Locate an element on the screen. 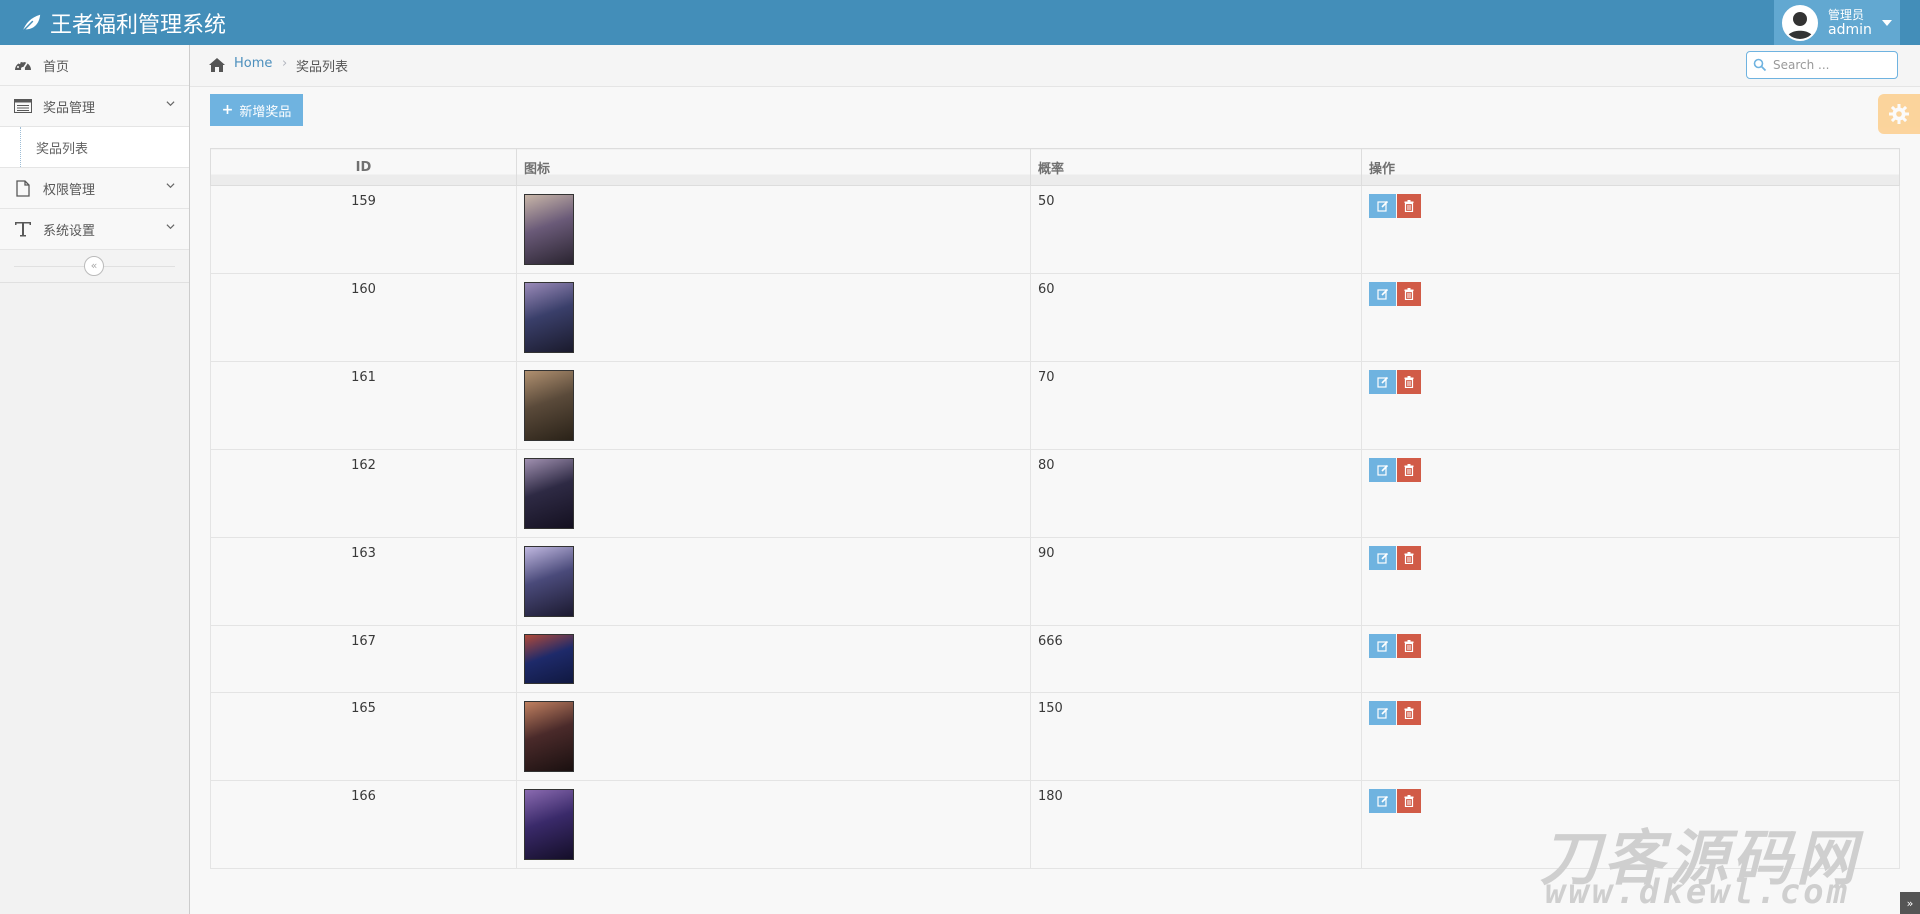 This screenshot has height=914, width=1920. cell-rate: 60 is located at coordinates (1196, 317).